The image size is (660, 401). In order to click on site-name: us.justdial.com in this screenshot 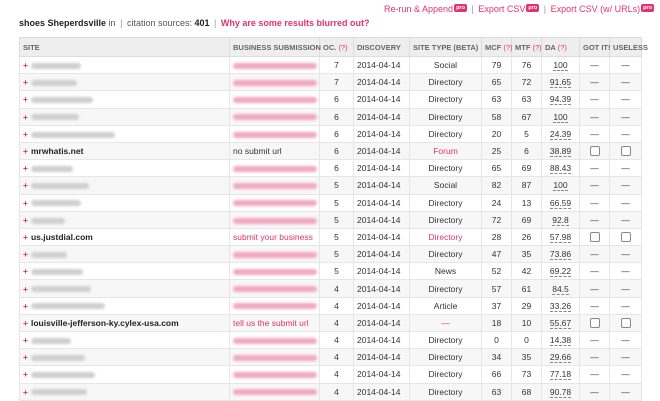, I will do `click(62, 237)`.